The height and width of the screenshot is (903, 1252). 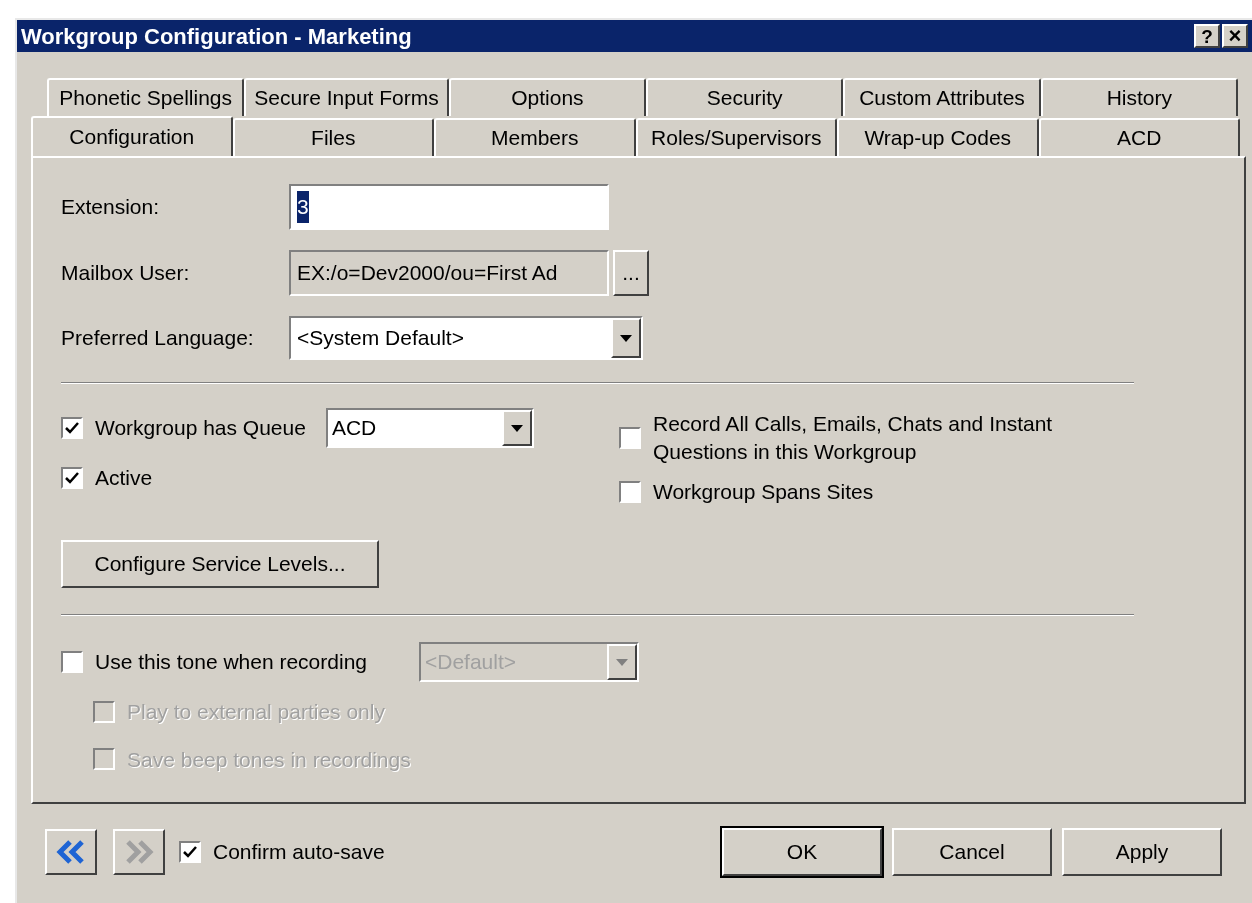 What do you see at coordinates (139, 852) in the screenshot?
I see `double-right-arrow-icon` at bounding box center [139, 852].